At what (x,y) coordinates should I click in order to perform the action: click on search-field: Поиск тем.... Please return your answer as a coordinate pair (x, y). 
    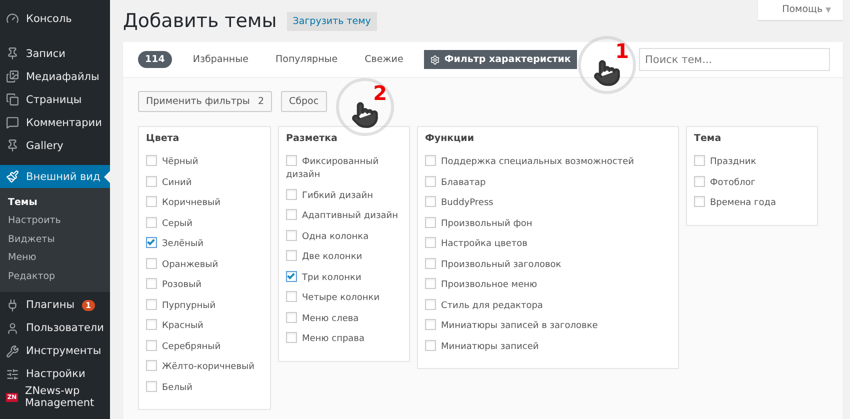
    Looking at the image, I should click on (734, 59).